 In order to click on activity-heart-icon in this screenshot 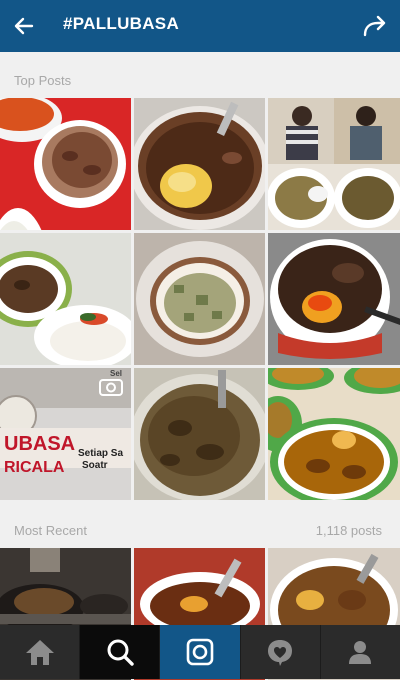, I will do `click(280, 653)`.